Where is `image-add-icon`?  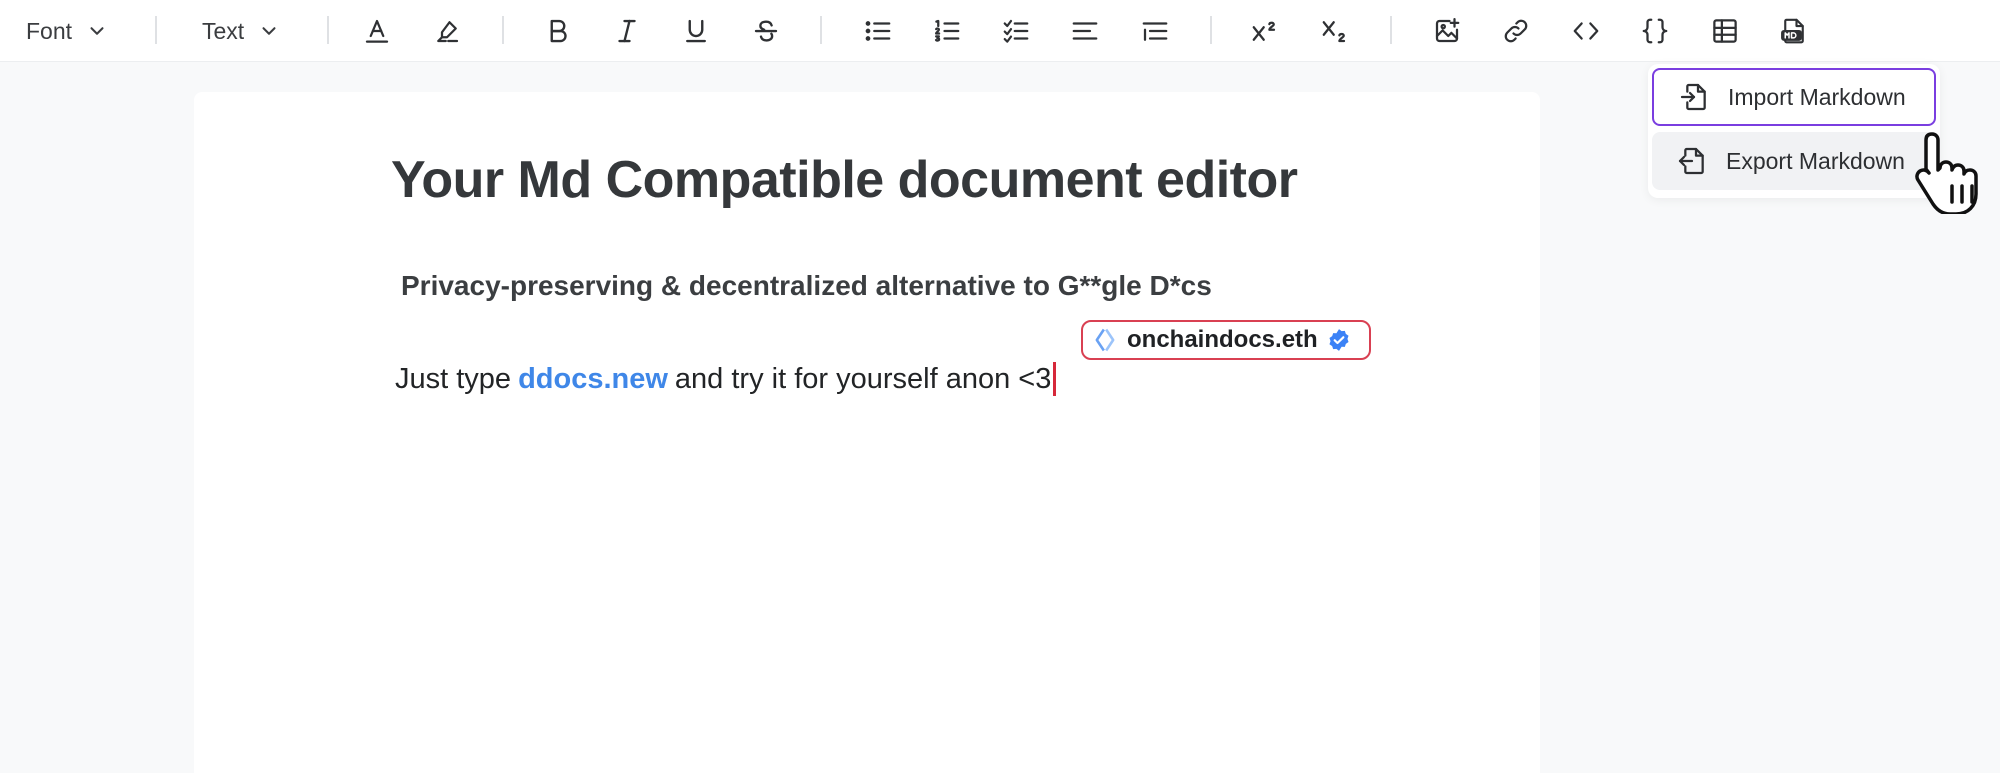 image-add-icon is located at coordinates (1447, 30).